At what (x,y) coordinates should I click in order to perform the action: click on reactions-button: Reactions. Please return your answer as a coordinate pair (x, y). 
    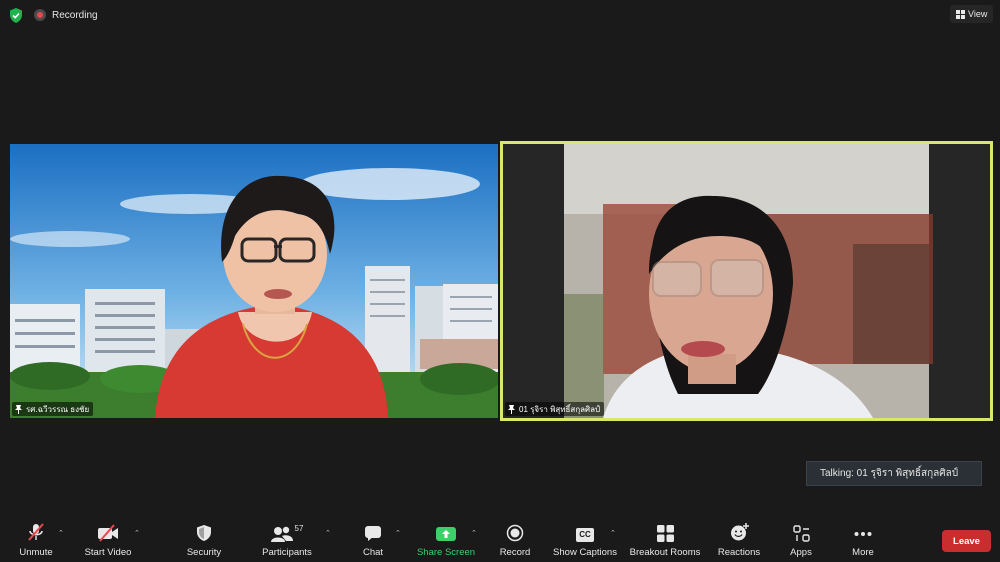
    Looking at the image, I should click on (739, 541).